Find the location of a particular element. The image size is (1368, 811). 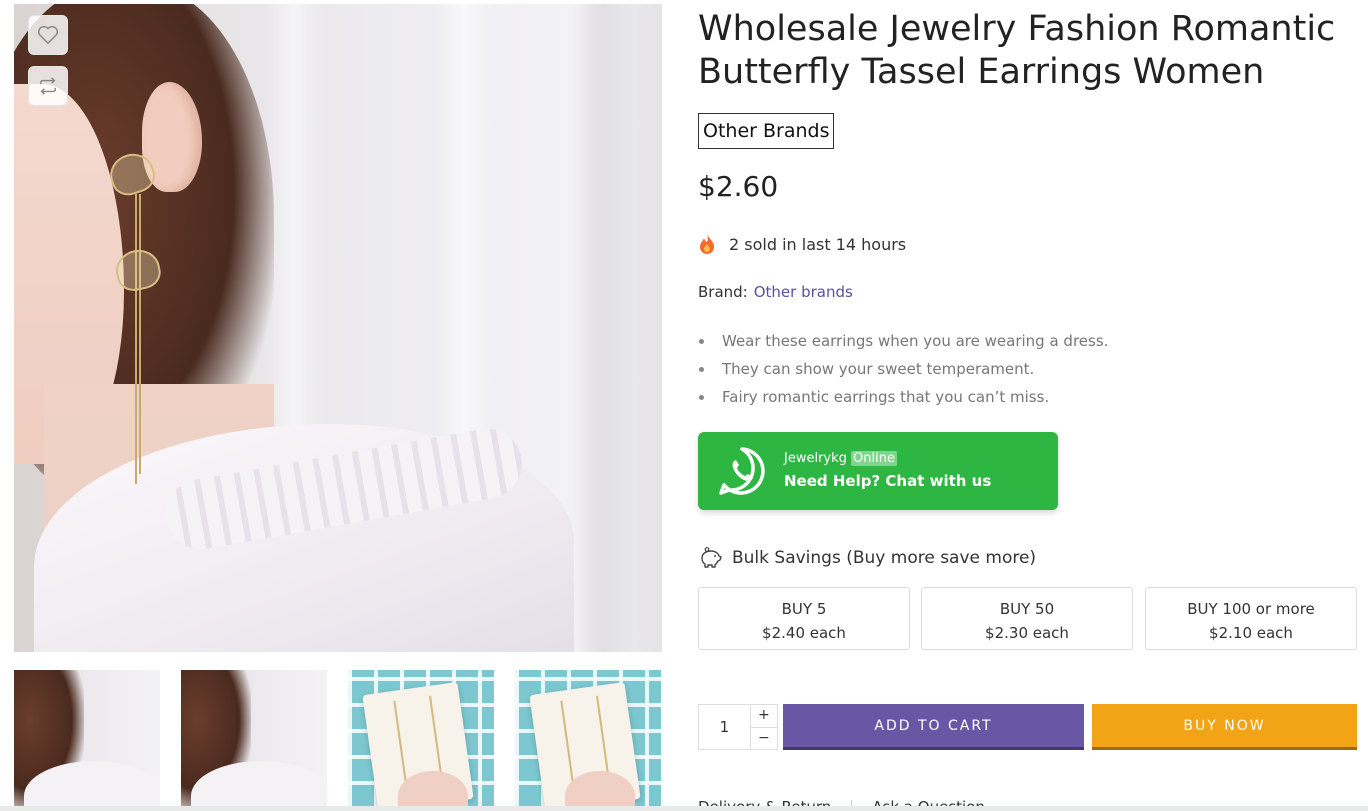

tier-quantity: BUY 100 or more is located at coordinates (1251, 609).